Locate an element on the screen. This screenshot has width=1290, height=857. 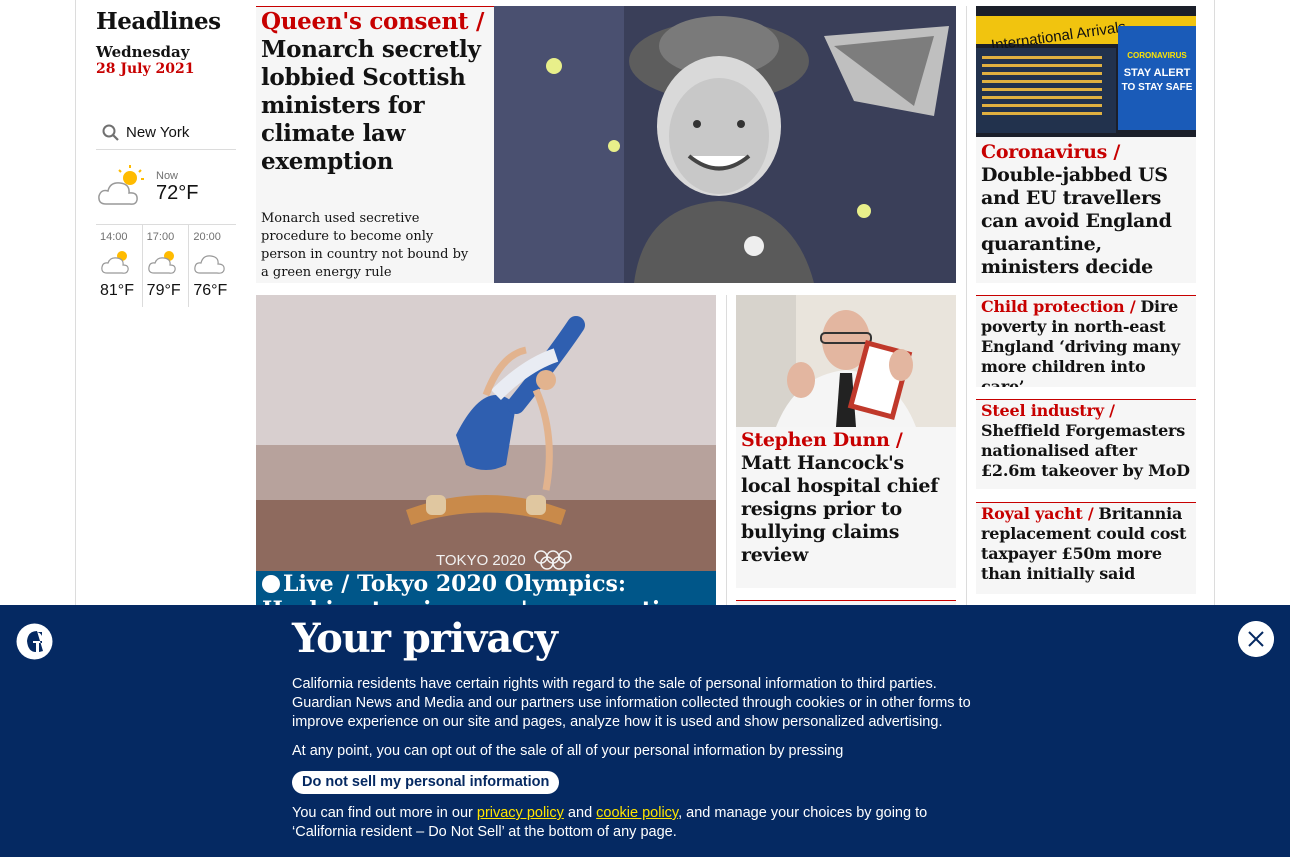
current-weather: Now 72°F is located at coordinates (166, 187).